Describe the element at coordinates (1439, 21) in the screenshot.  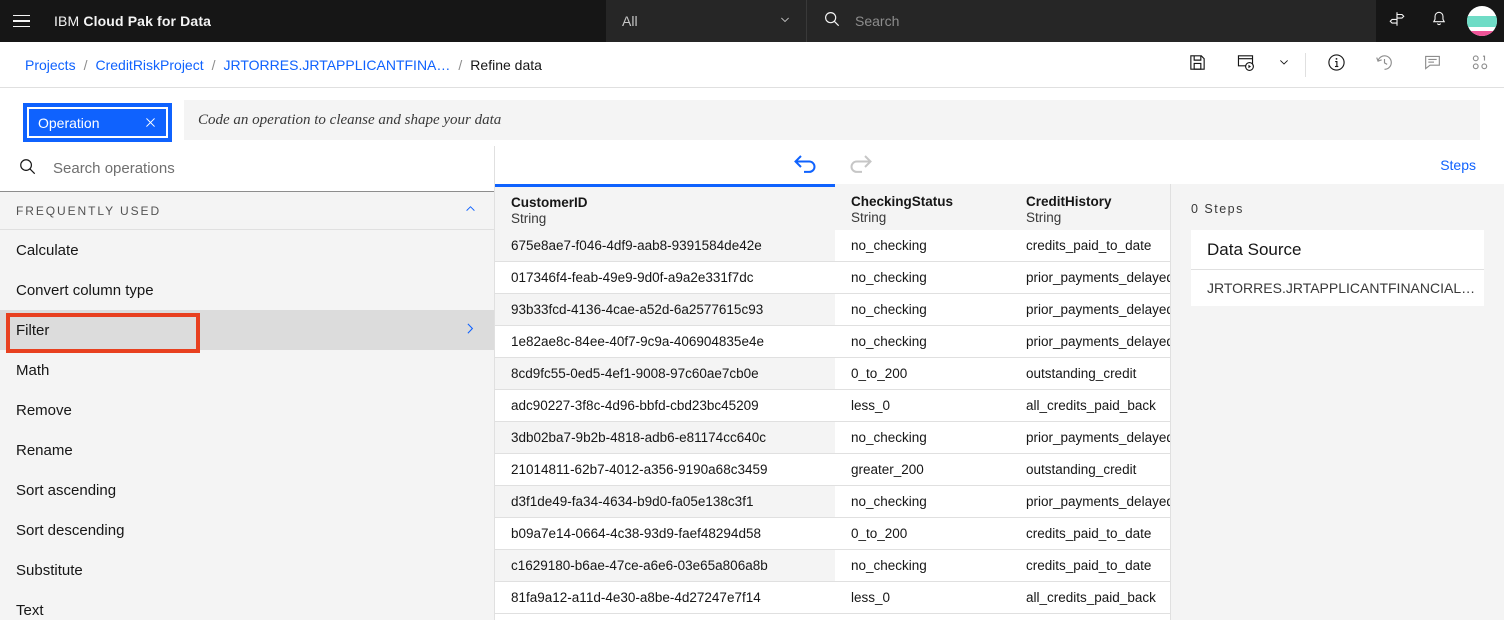
I see `notifications-button` at that location.